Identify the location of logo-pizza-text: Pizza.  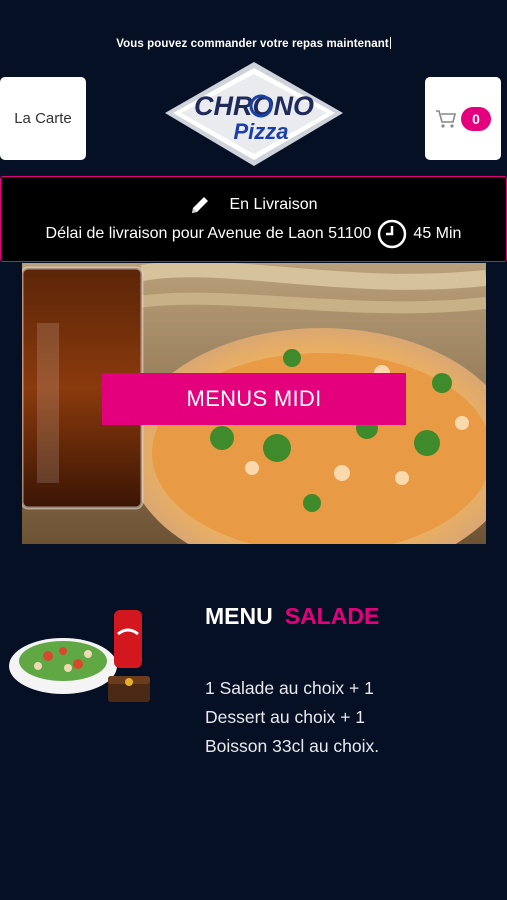
(260, 131).